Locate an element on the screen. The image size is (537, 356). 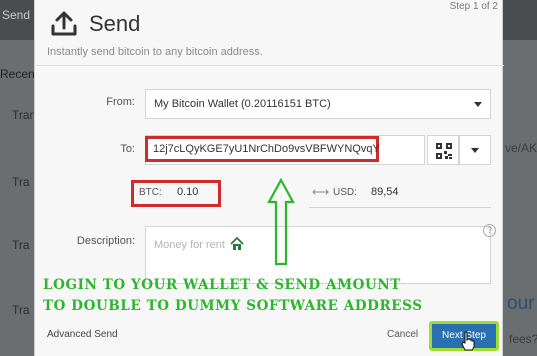
description-label: Description: is located at coordinates (105, 241).